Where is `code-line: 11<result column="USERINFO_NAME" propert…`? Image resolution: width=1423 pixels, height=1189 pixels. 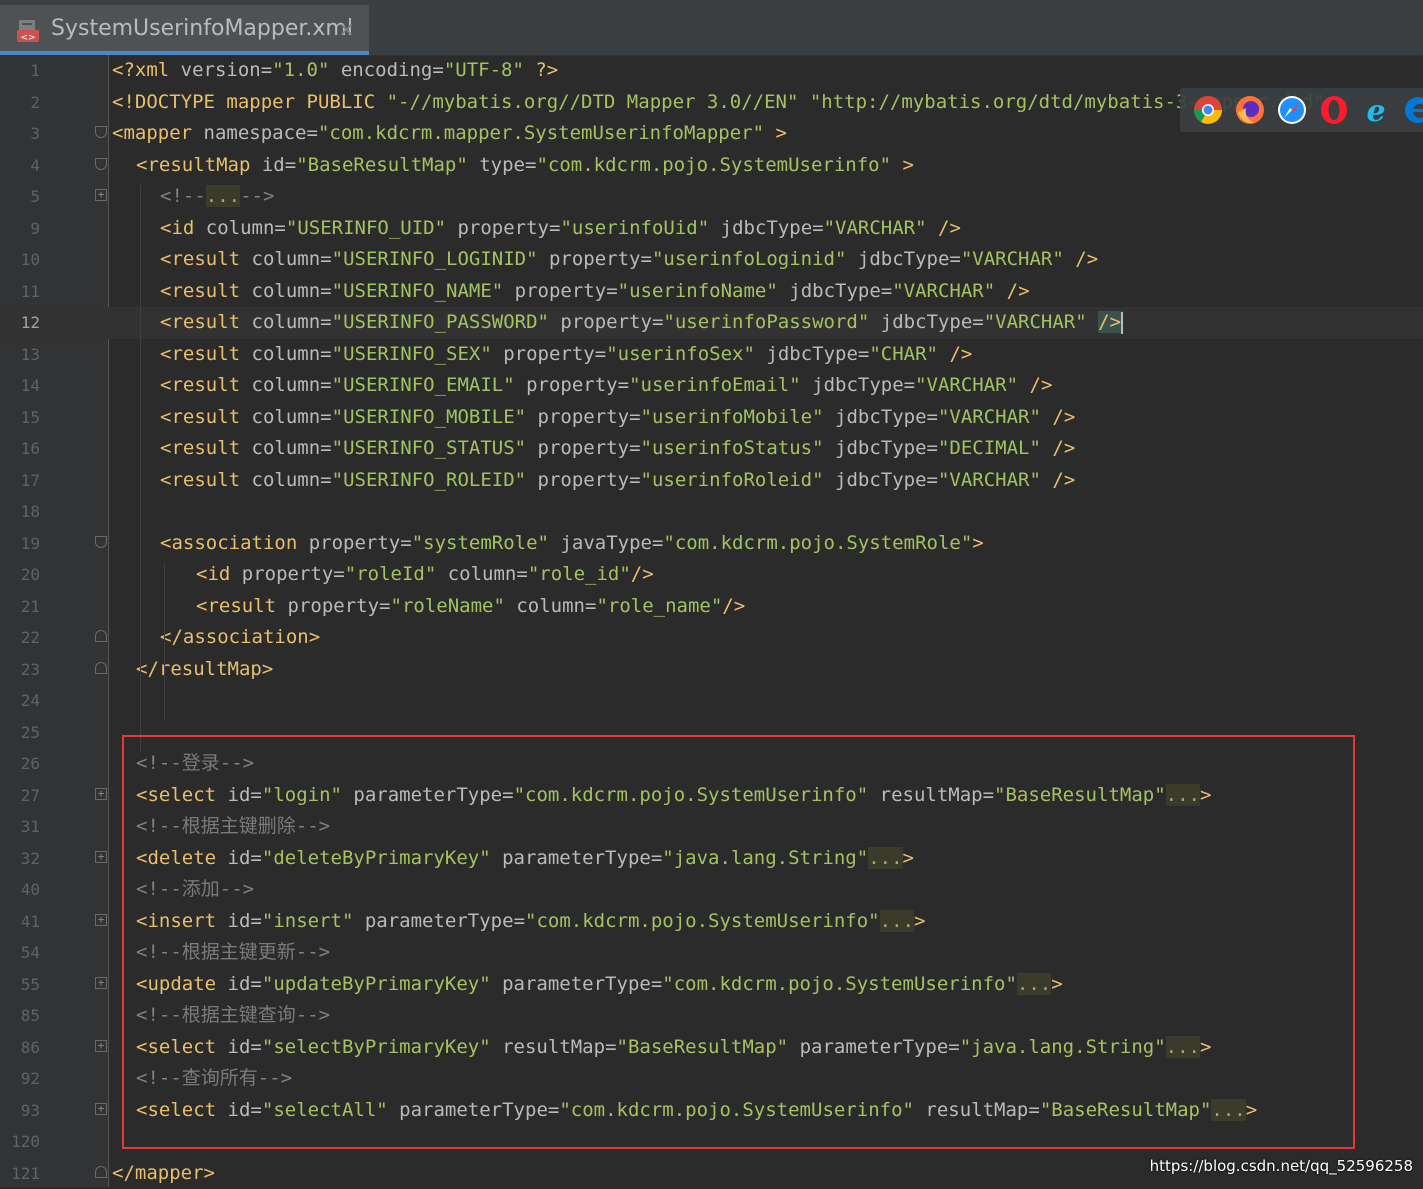 code-line: 11<result column="USERINFO_NAME" propert… is located at coordinates (711, 292).